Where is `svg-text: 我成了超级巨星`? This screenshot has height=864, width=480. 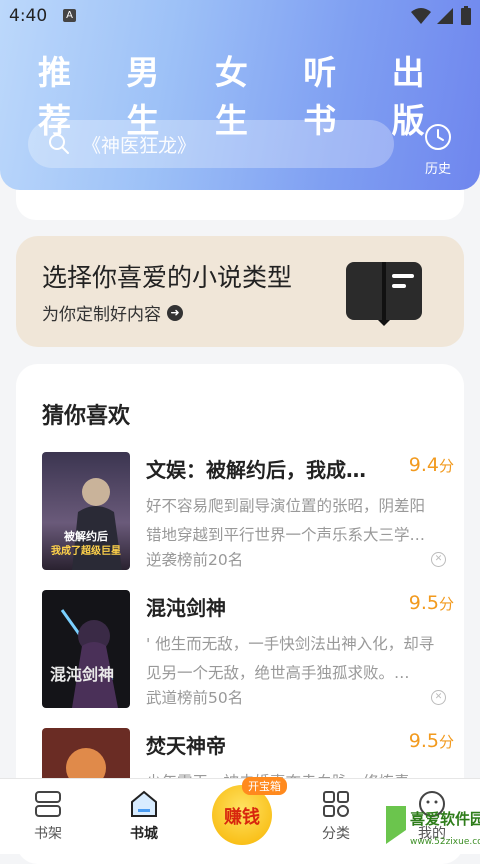 svg-text: 我成了超级巨星 is located at coordinates (86, 550).